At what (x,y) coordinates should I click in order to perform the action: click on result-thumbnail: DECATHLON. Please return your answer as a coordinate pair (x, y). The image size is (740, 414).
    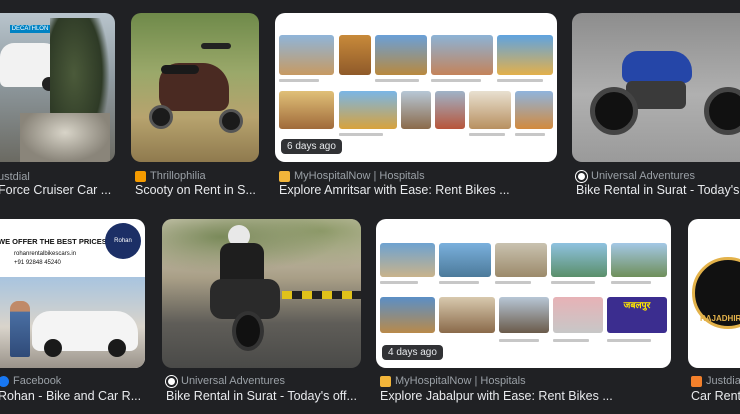
    Looking at the image, I should click on (57, 87).